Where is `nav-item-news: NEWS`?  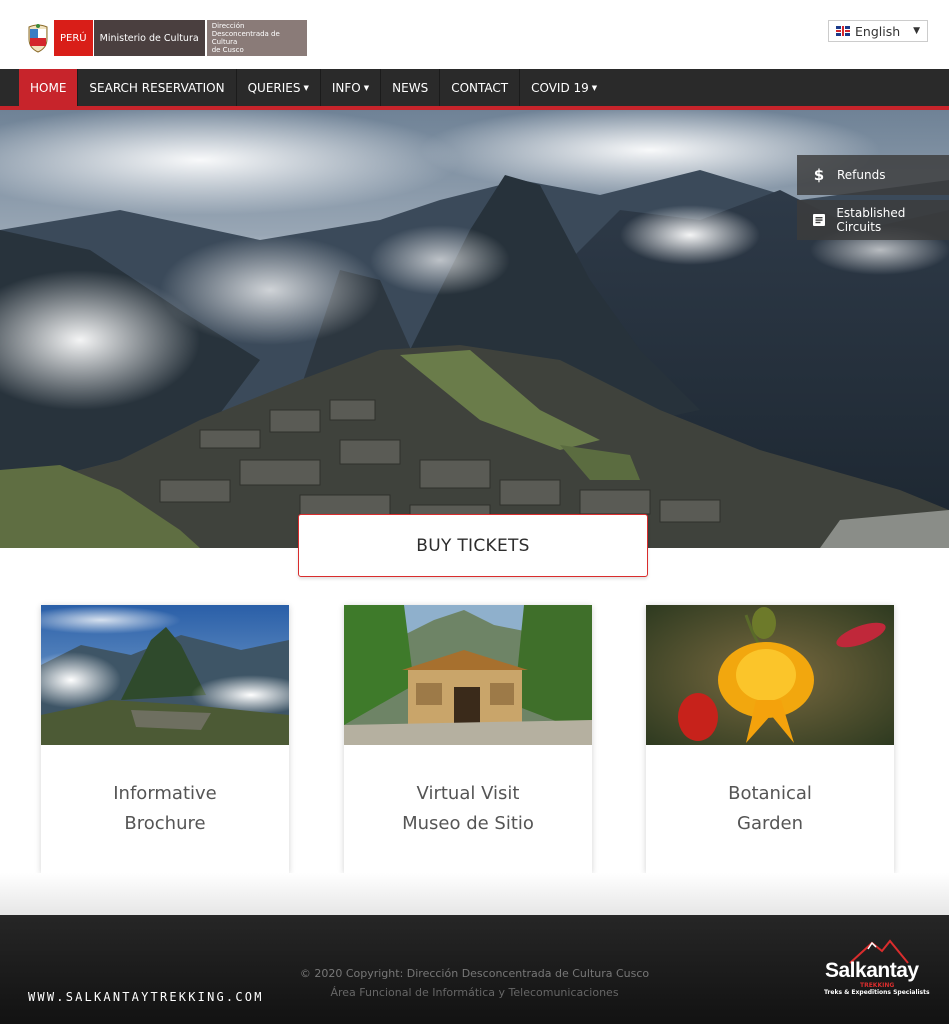
nav-item-news: NEWS is located at coordinates (411, 87).